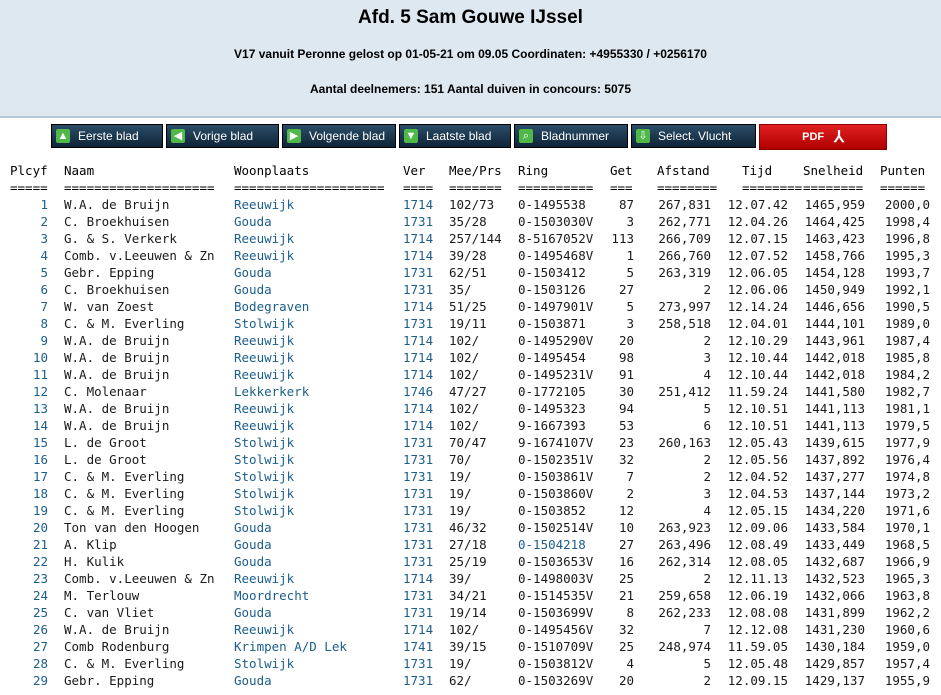 Image resolution: width=941 pixels, height=695 pixels. Describe the element at coordinates (834, 442) in the screenshot. I see `row-snelheid: 1439,615` at that location.